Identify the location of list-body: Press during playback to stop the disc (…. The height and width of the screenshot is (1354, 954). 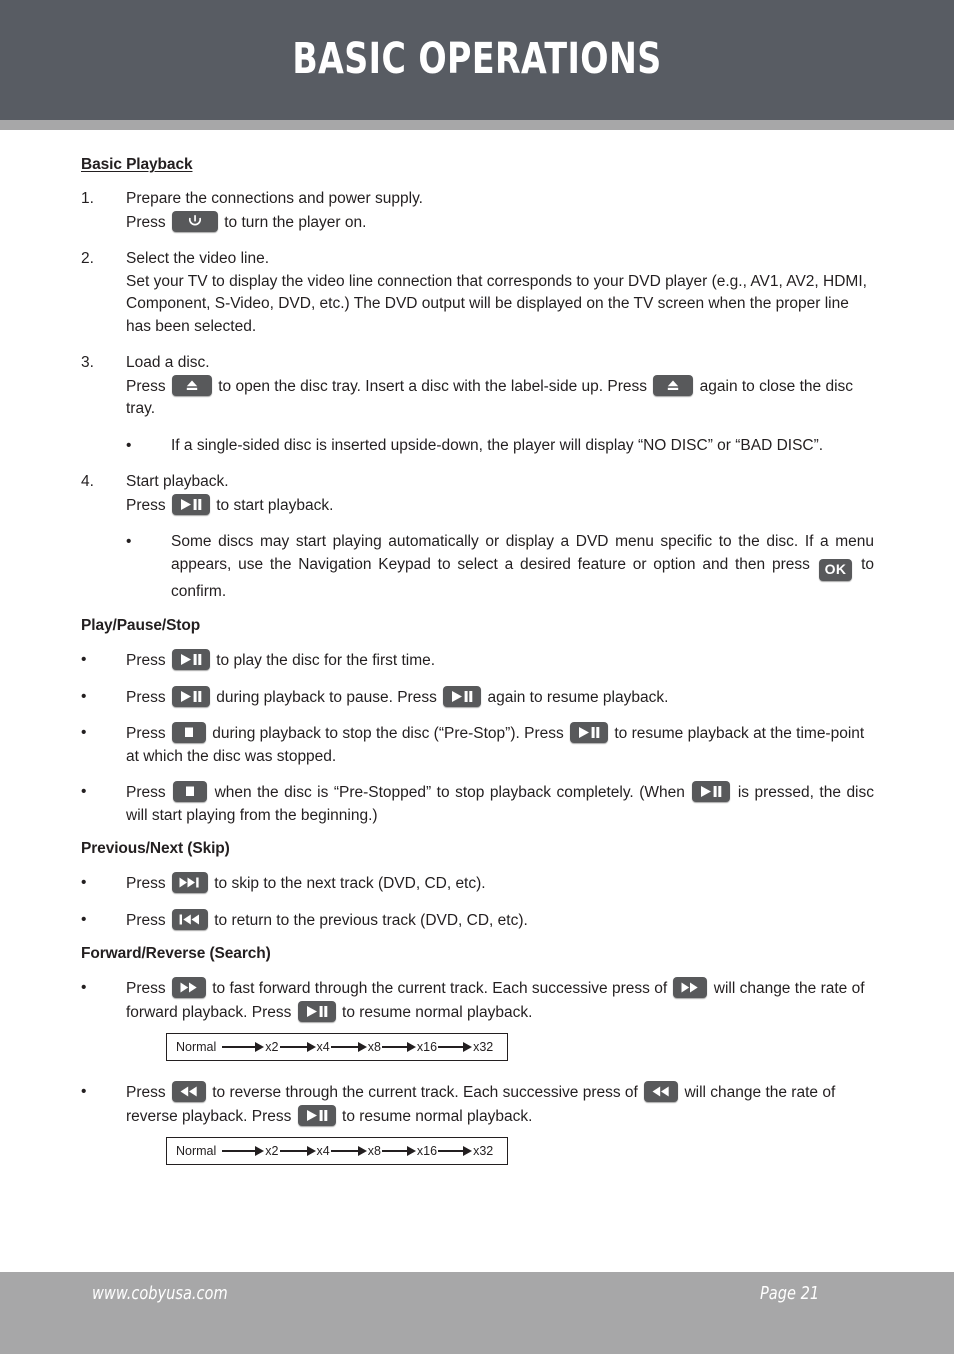
(500, 745).